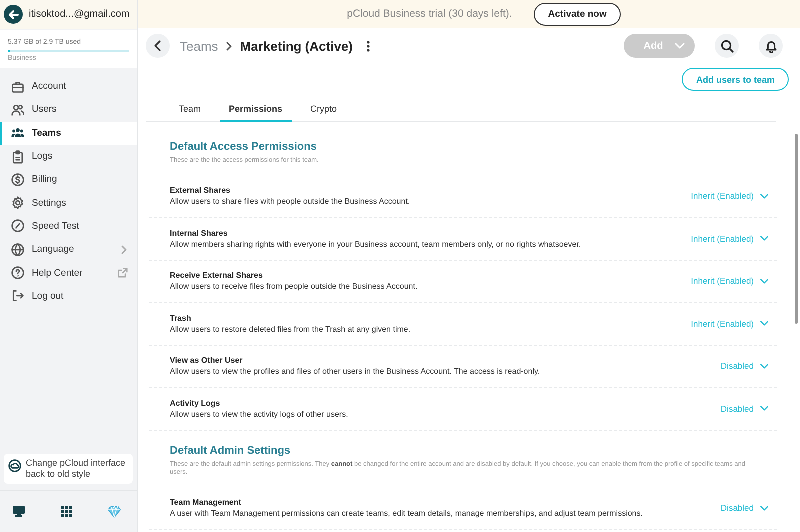 The width and height of the screenshot is (800, 532). Describe the element at coordinates (190, 110) in the screenshot. I see `tab: Team` at that location.